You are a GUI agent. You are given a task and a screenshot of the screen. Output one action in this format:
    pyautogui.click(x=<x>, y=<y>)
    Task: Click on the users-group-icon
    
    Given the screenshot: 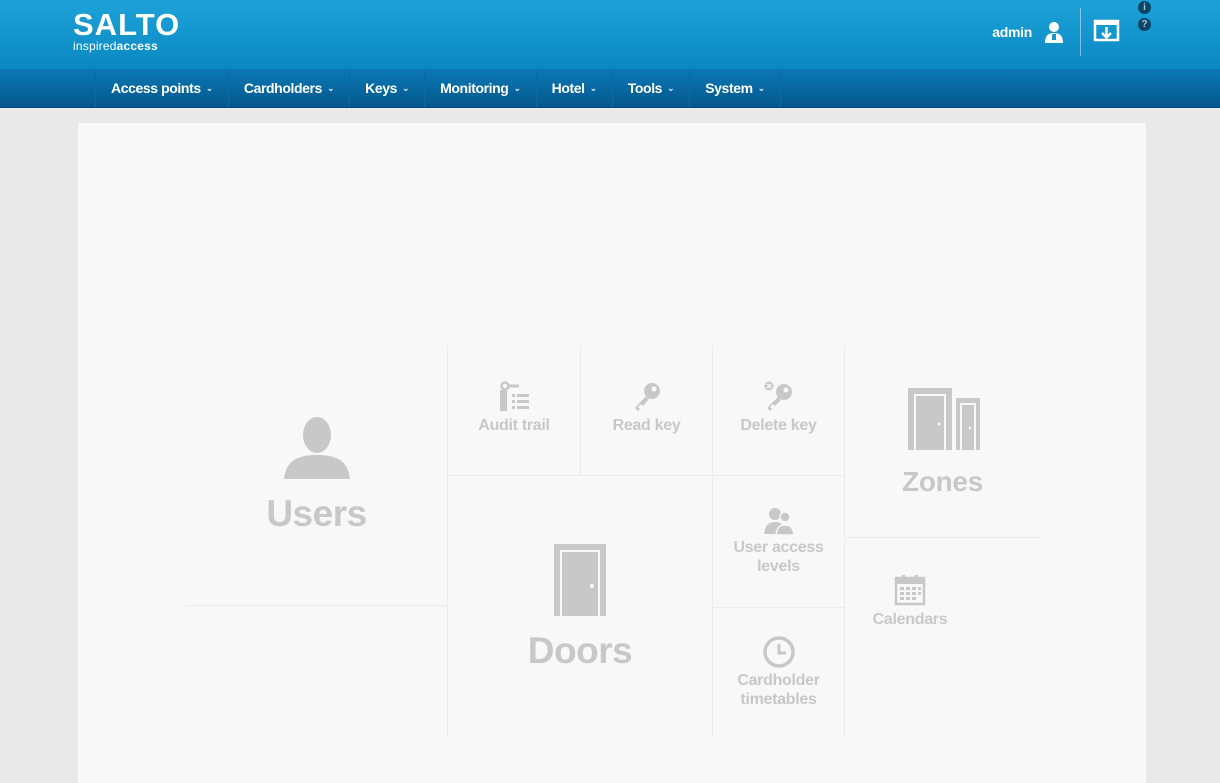 What is the action you would take?
    pyautogui.click(x=779, y=522)
    